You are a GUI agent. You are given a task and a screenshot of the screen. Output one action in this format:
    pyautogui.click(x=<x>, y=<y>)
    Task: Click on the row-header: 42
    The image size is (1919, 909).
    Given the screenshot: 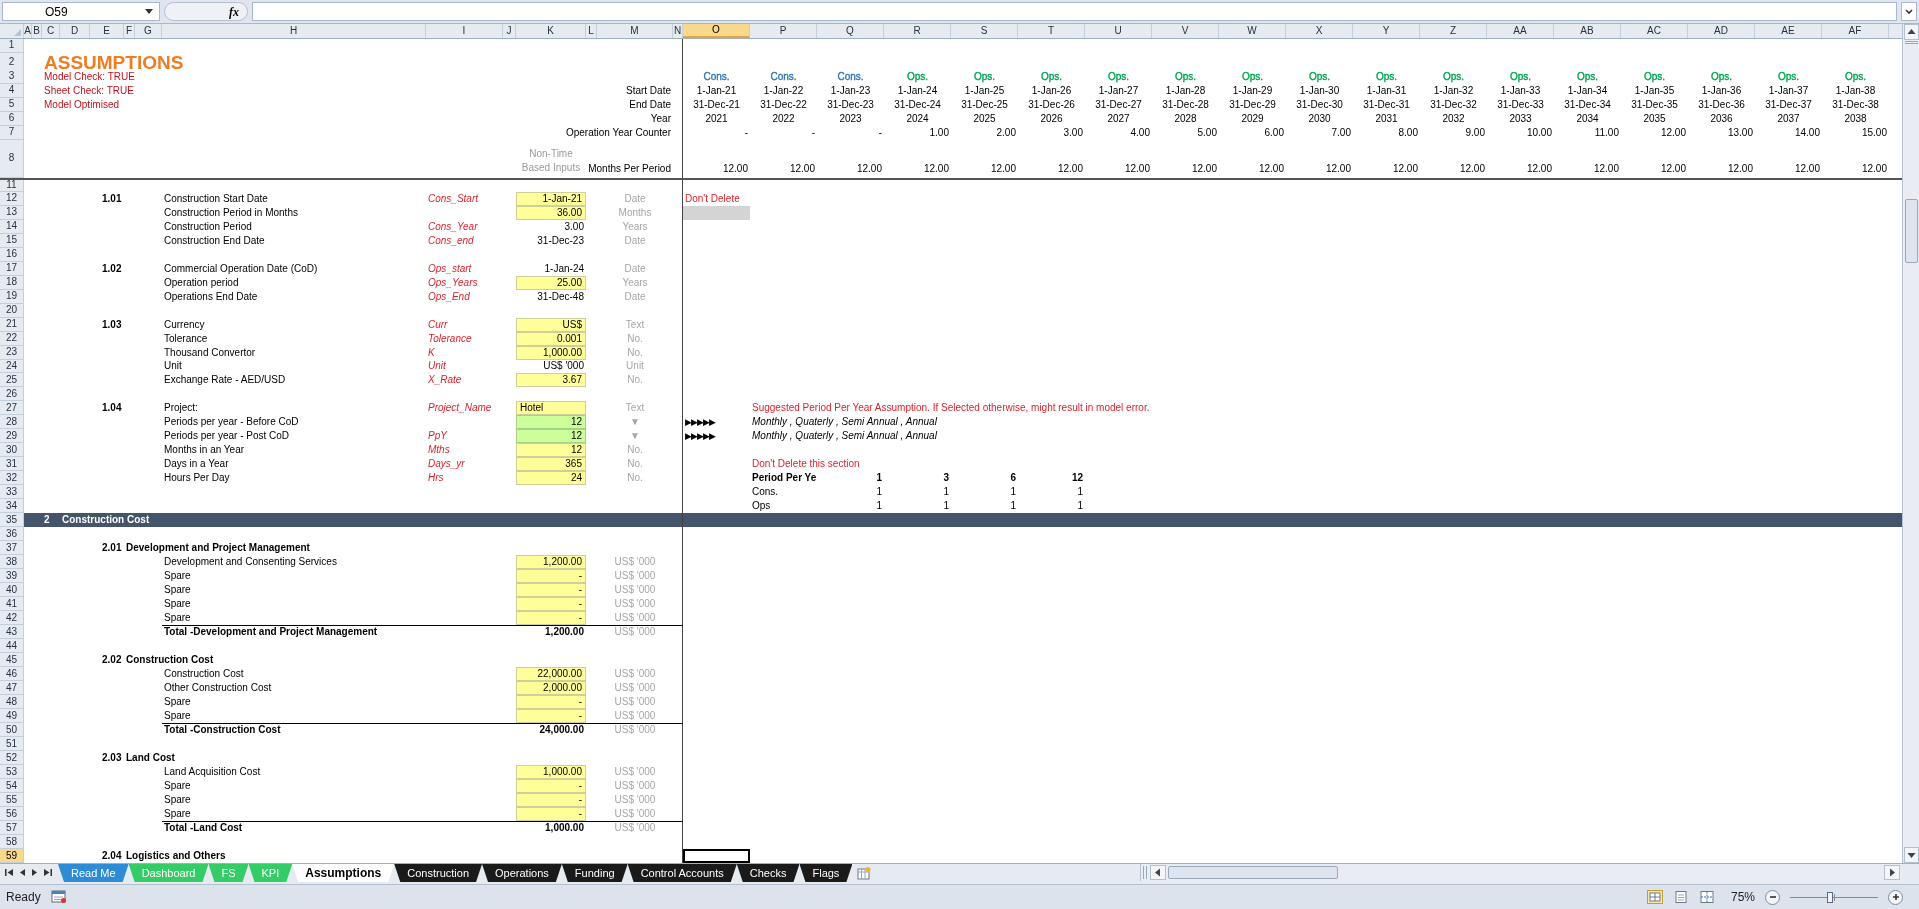 What is the action you would take?
    pyautogui.click(x=12, y=618)
    